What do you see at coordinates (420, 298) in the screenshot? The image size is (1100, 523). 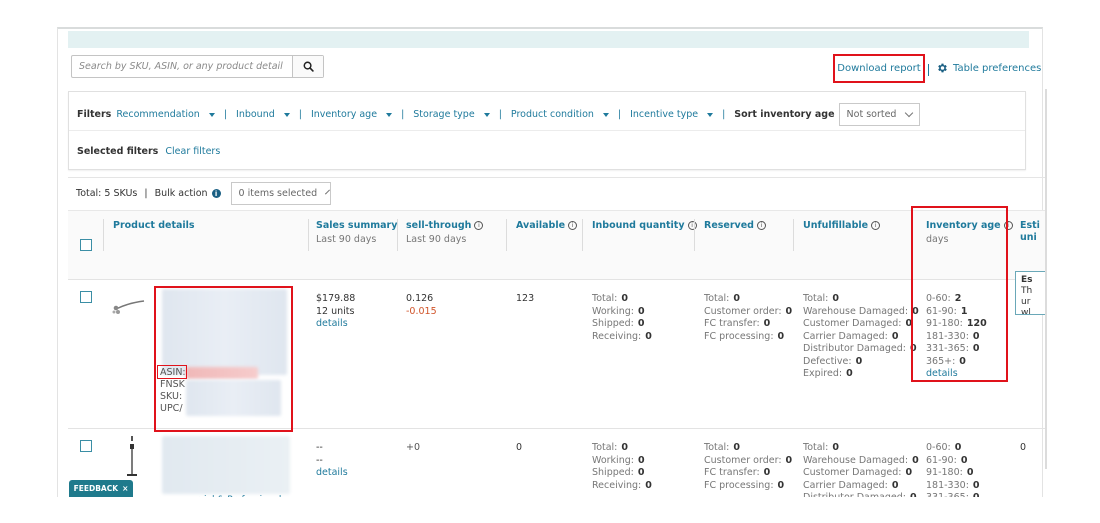 I see `sell-through-value: 0.126` at bounding box center [420, 298].